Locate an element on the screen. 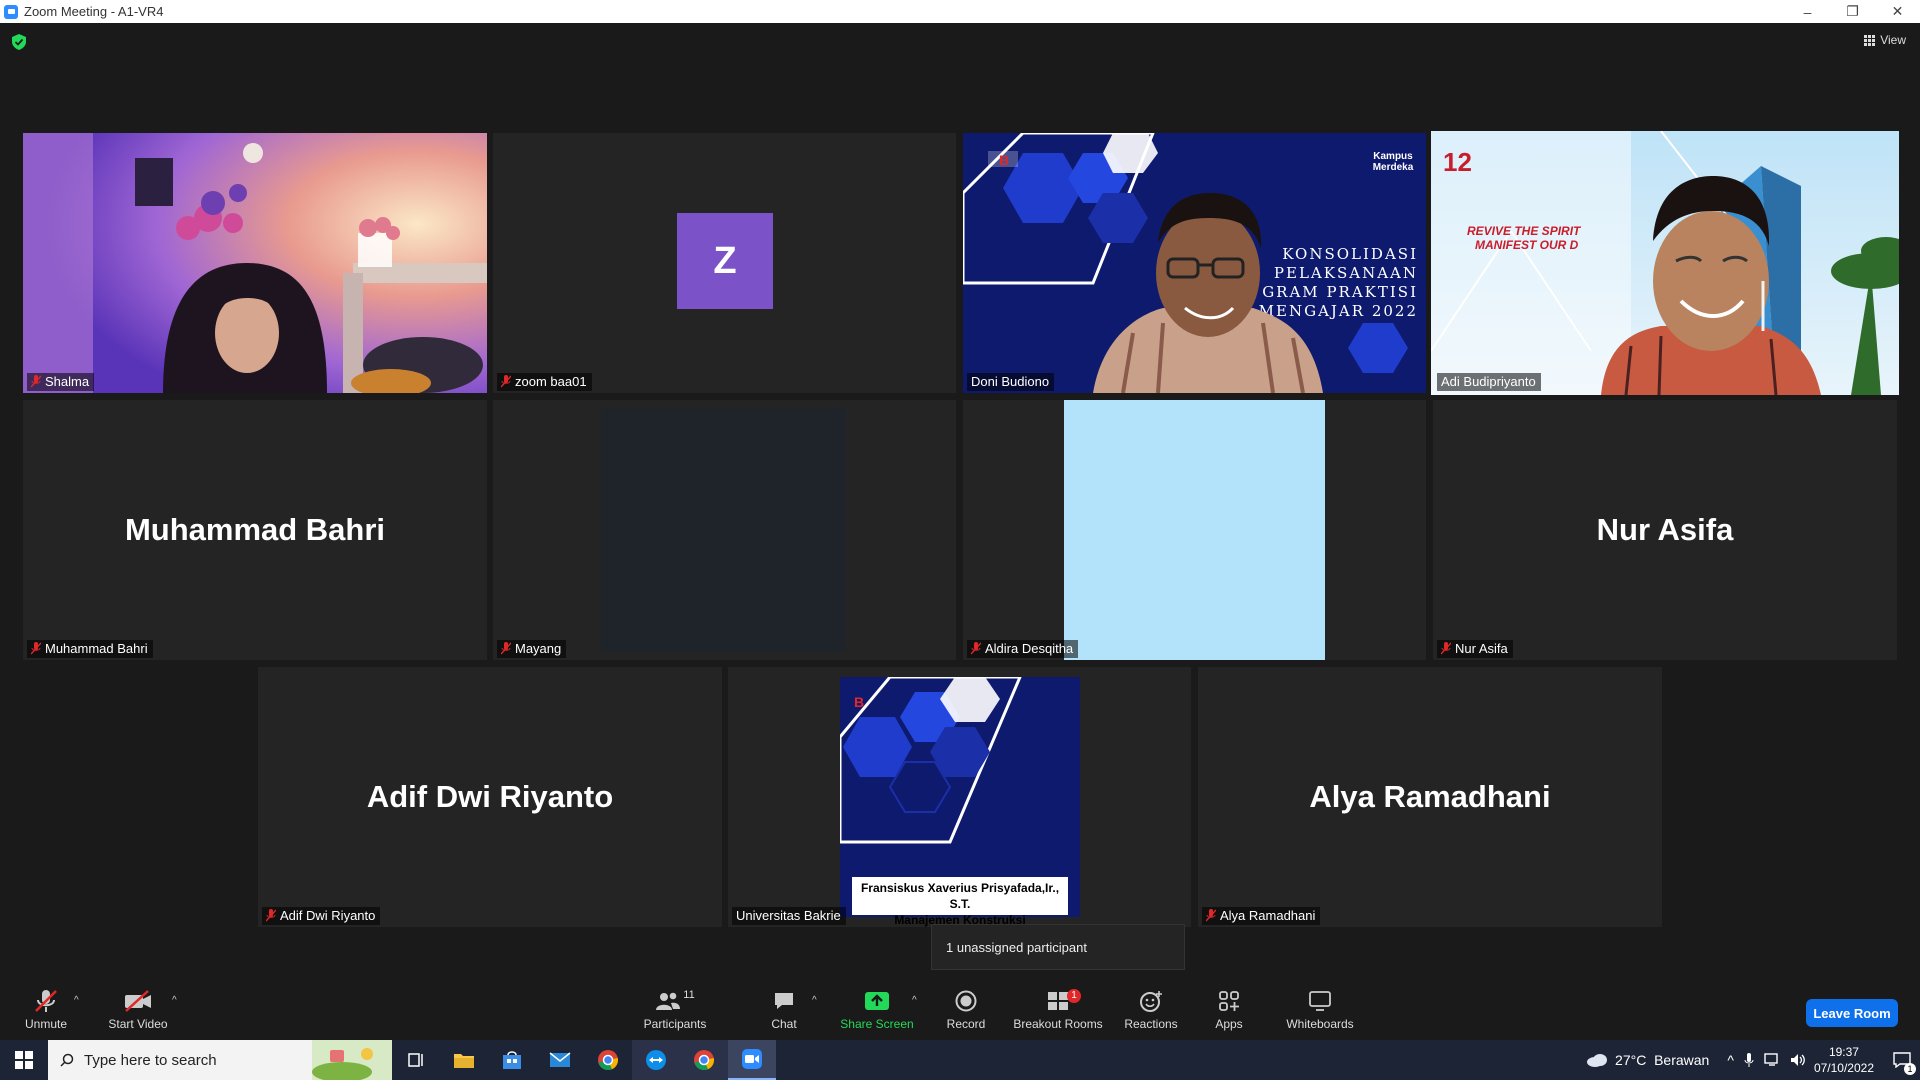 The height and width of the screenshot is (1080, 1920). speaker-figure is located at coordinates (1208, 293).